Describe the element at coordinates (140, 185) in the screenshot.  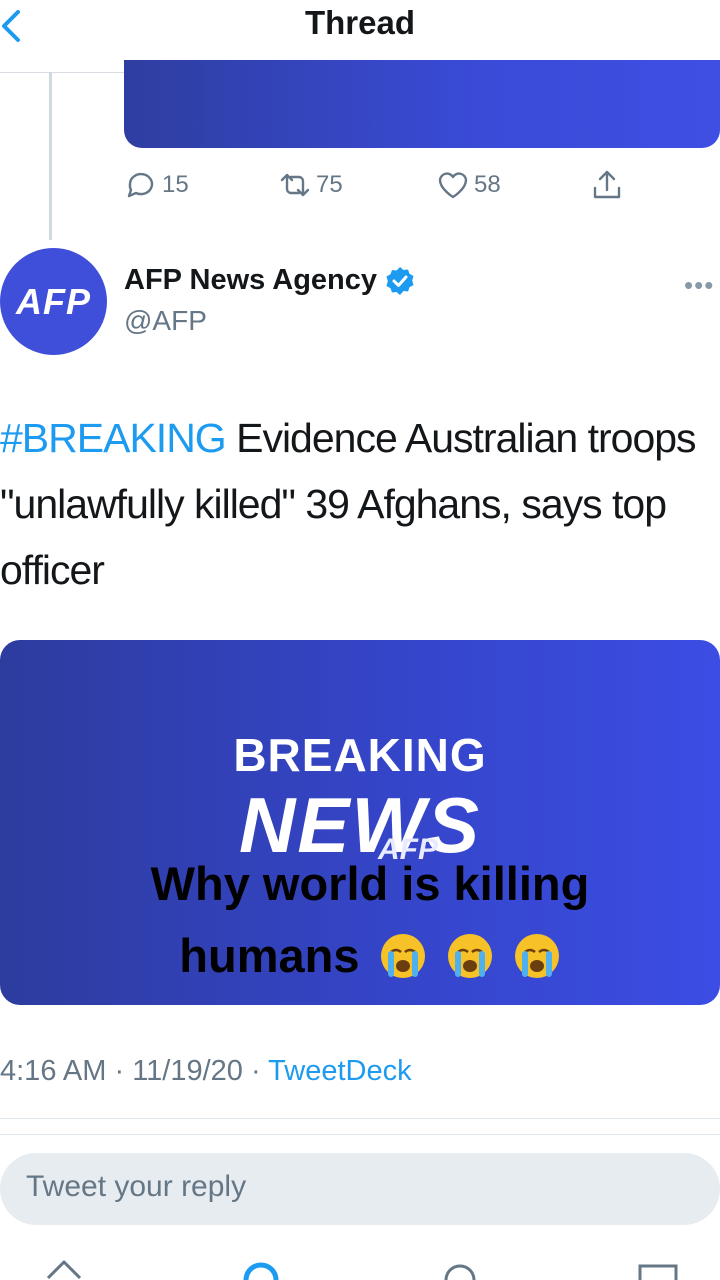
I see `reply-icon` at that location.